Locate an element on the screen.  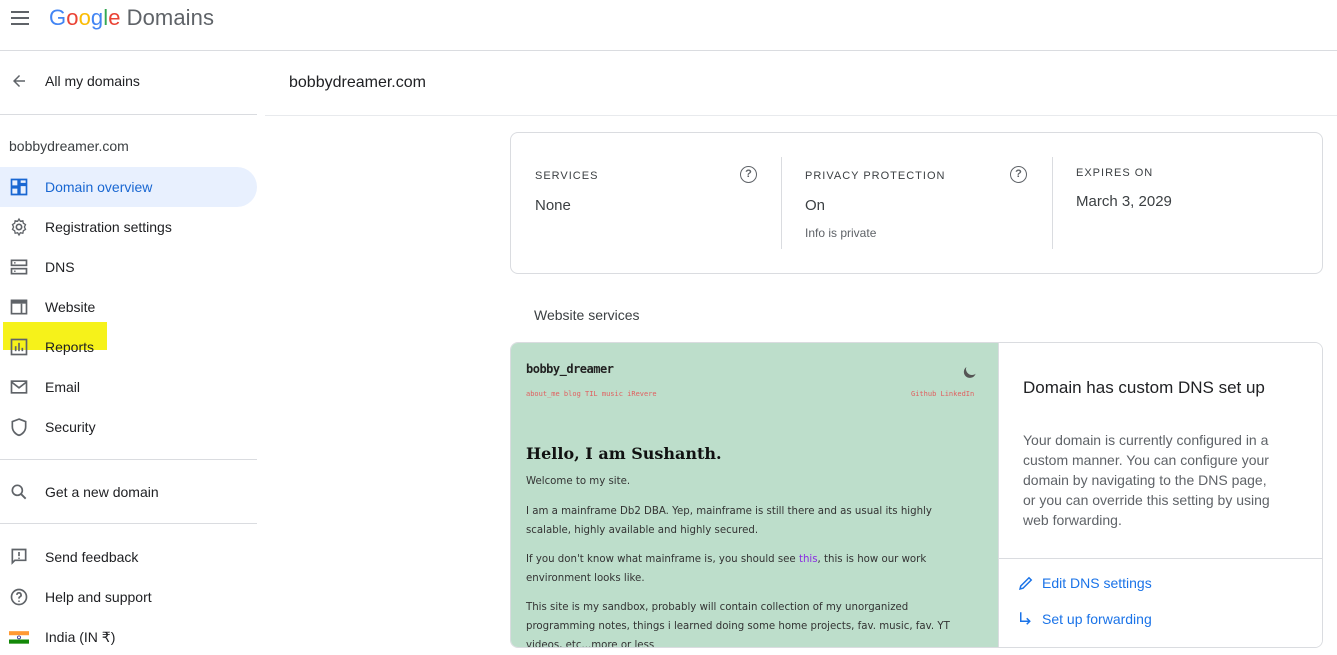
pencil-icon is located at coordinates (1025, 583).